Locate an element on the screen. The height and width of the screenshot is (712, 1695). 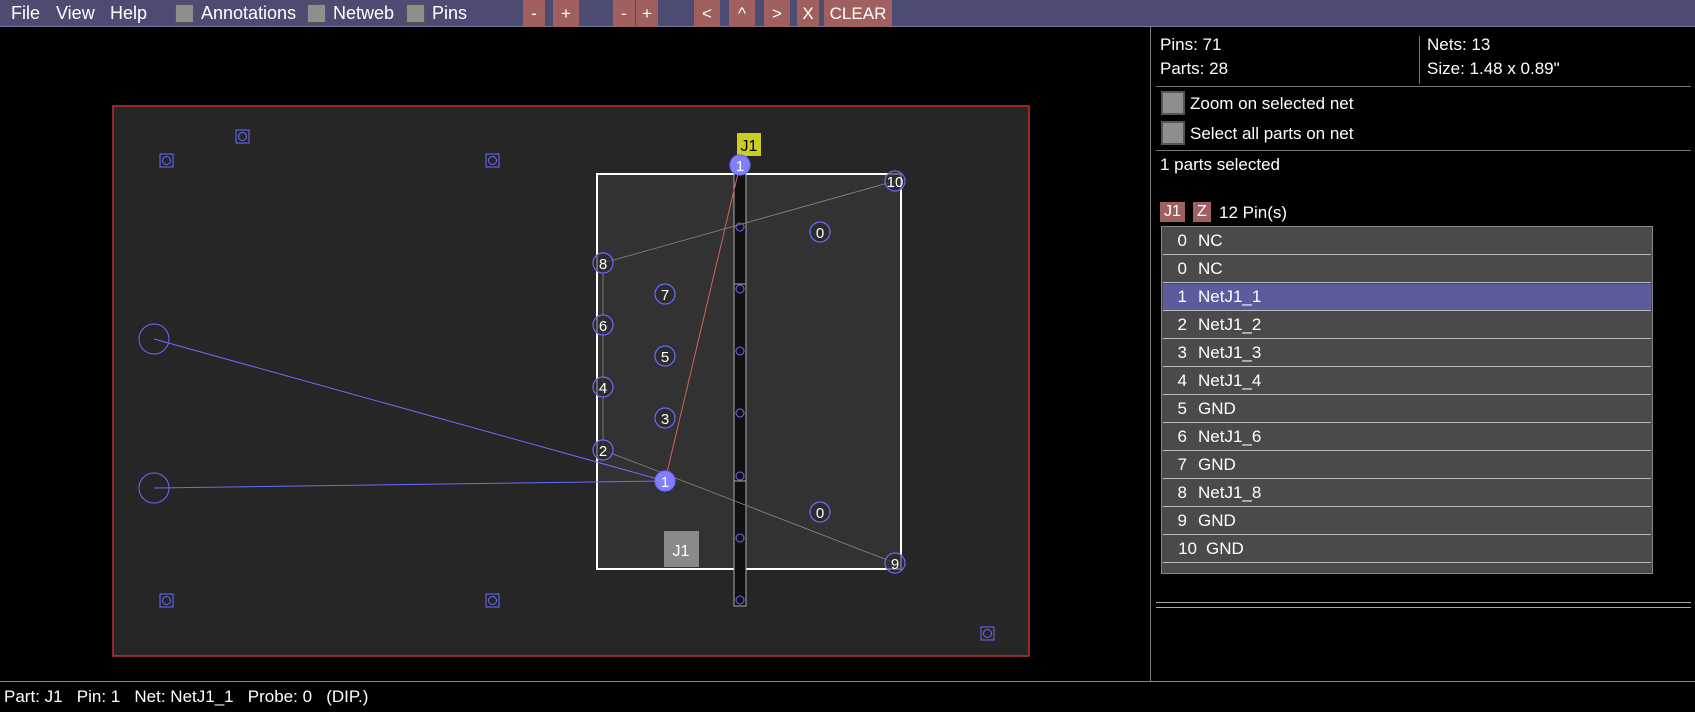
netweb-label: Netweb is located at coordinates (363, 13).